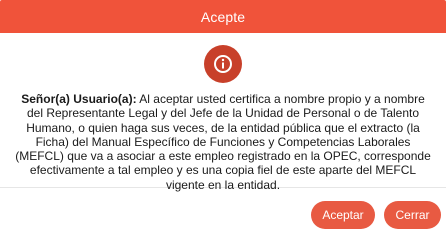  I want to click on accept-button: Aceptar, so click(343, 215).